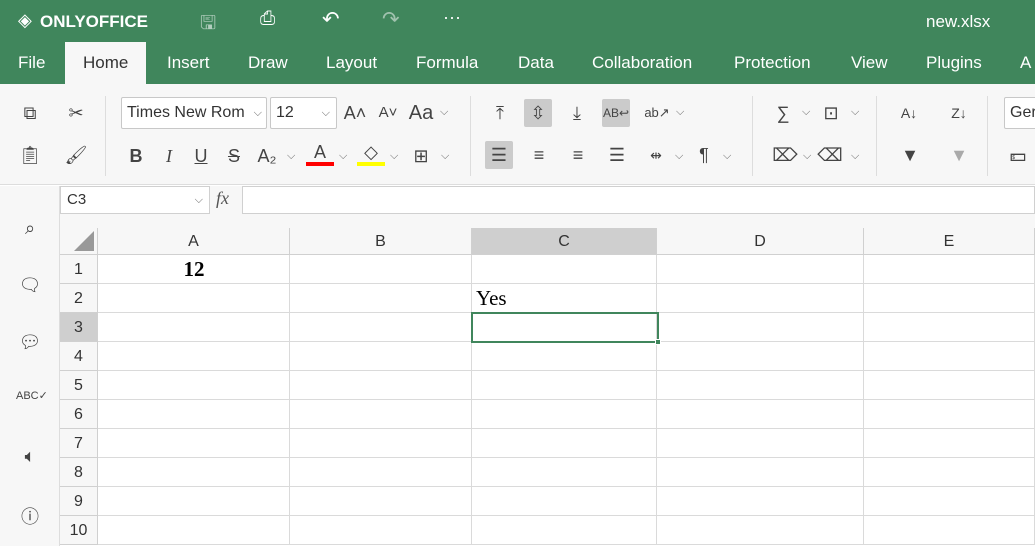 This screenshot has width=1035, height=546. What do you see at coordinates (910, 155) in the screenshot?
I see `filter-icon: ▼` at bounding box center [910, 155].